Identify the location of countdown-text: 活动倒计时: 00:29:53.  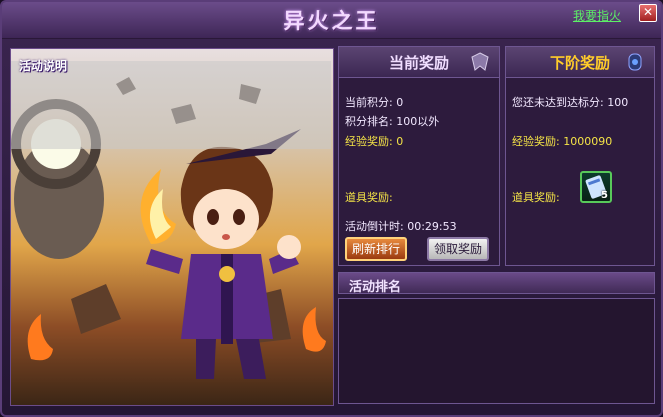
(401, 226).